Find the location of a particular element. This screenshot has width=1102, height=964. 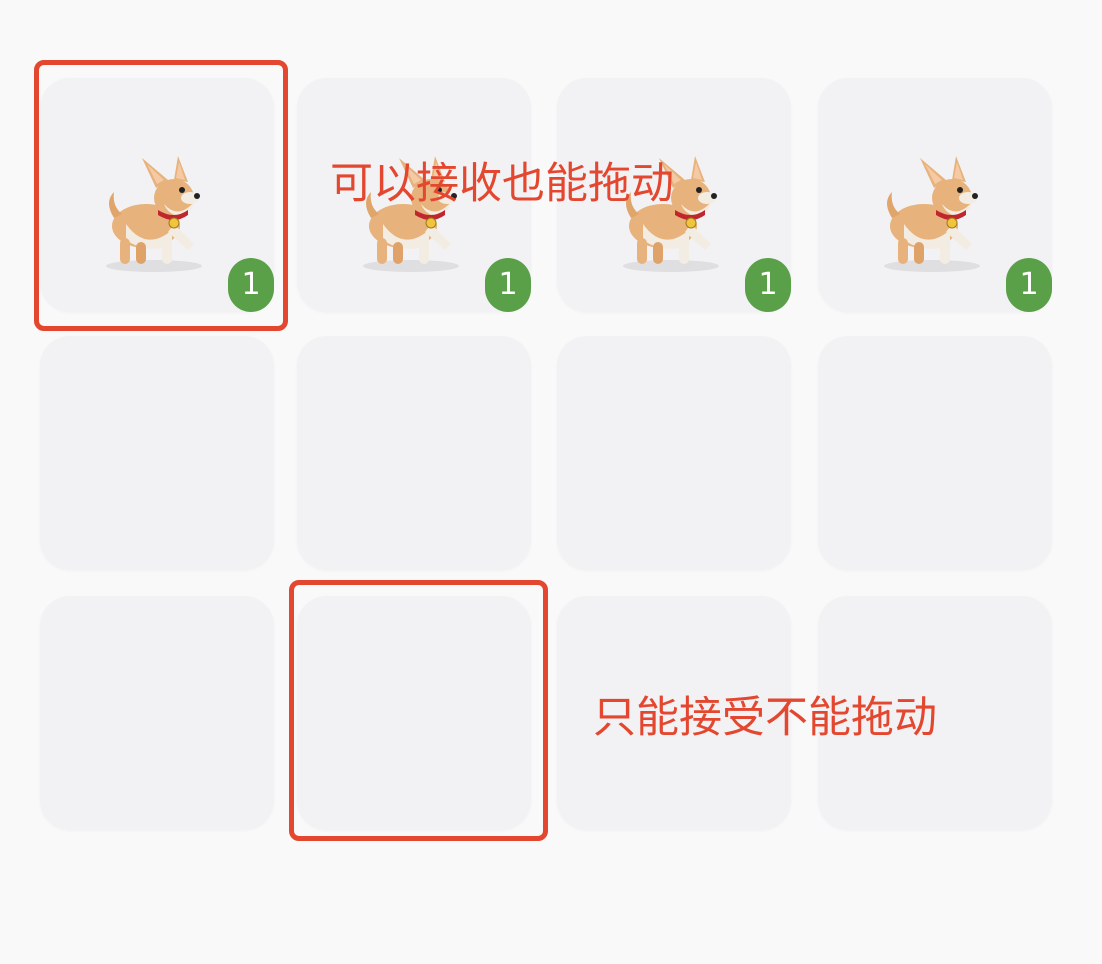

highlight-receive-only-slot is located at coordinates (418, 710).